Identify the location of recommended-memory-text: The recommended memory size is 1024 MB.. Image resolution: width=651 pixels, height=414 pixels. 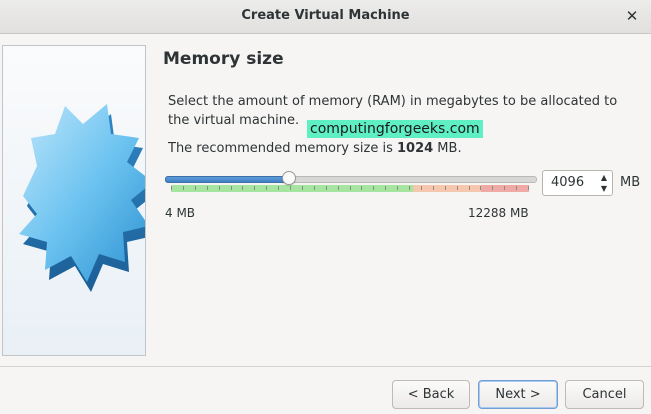
(315, 148).